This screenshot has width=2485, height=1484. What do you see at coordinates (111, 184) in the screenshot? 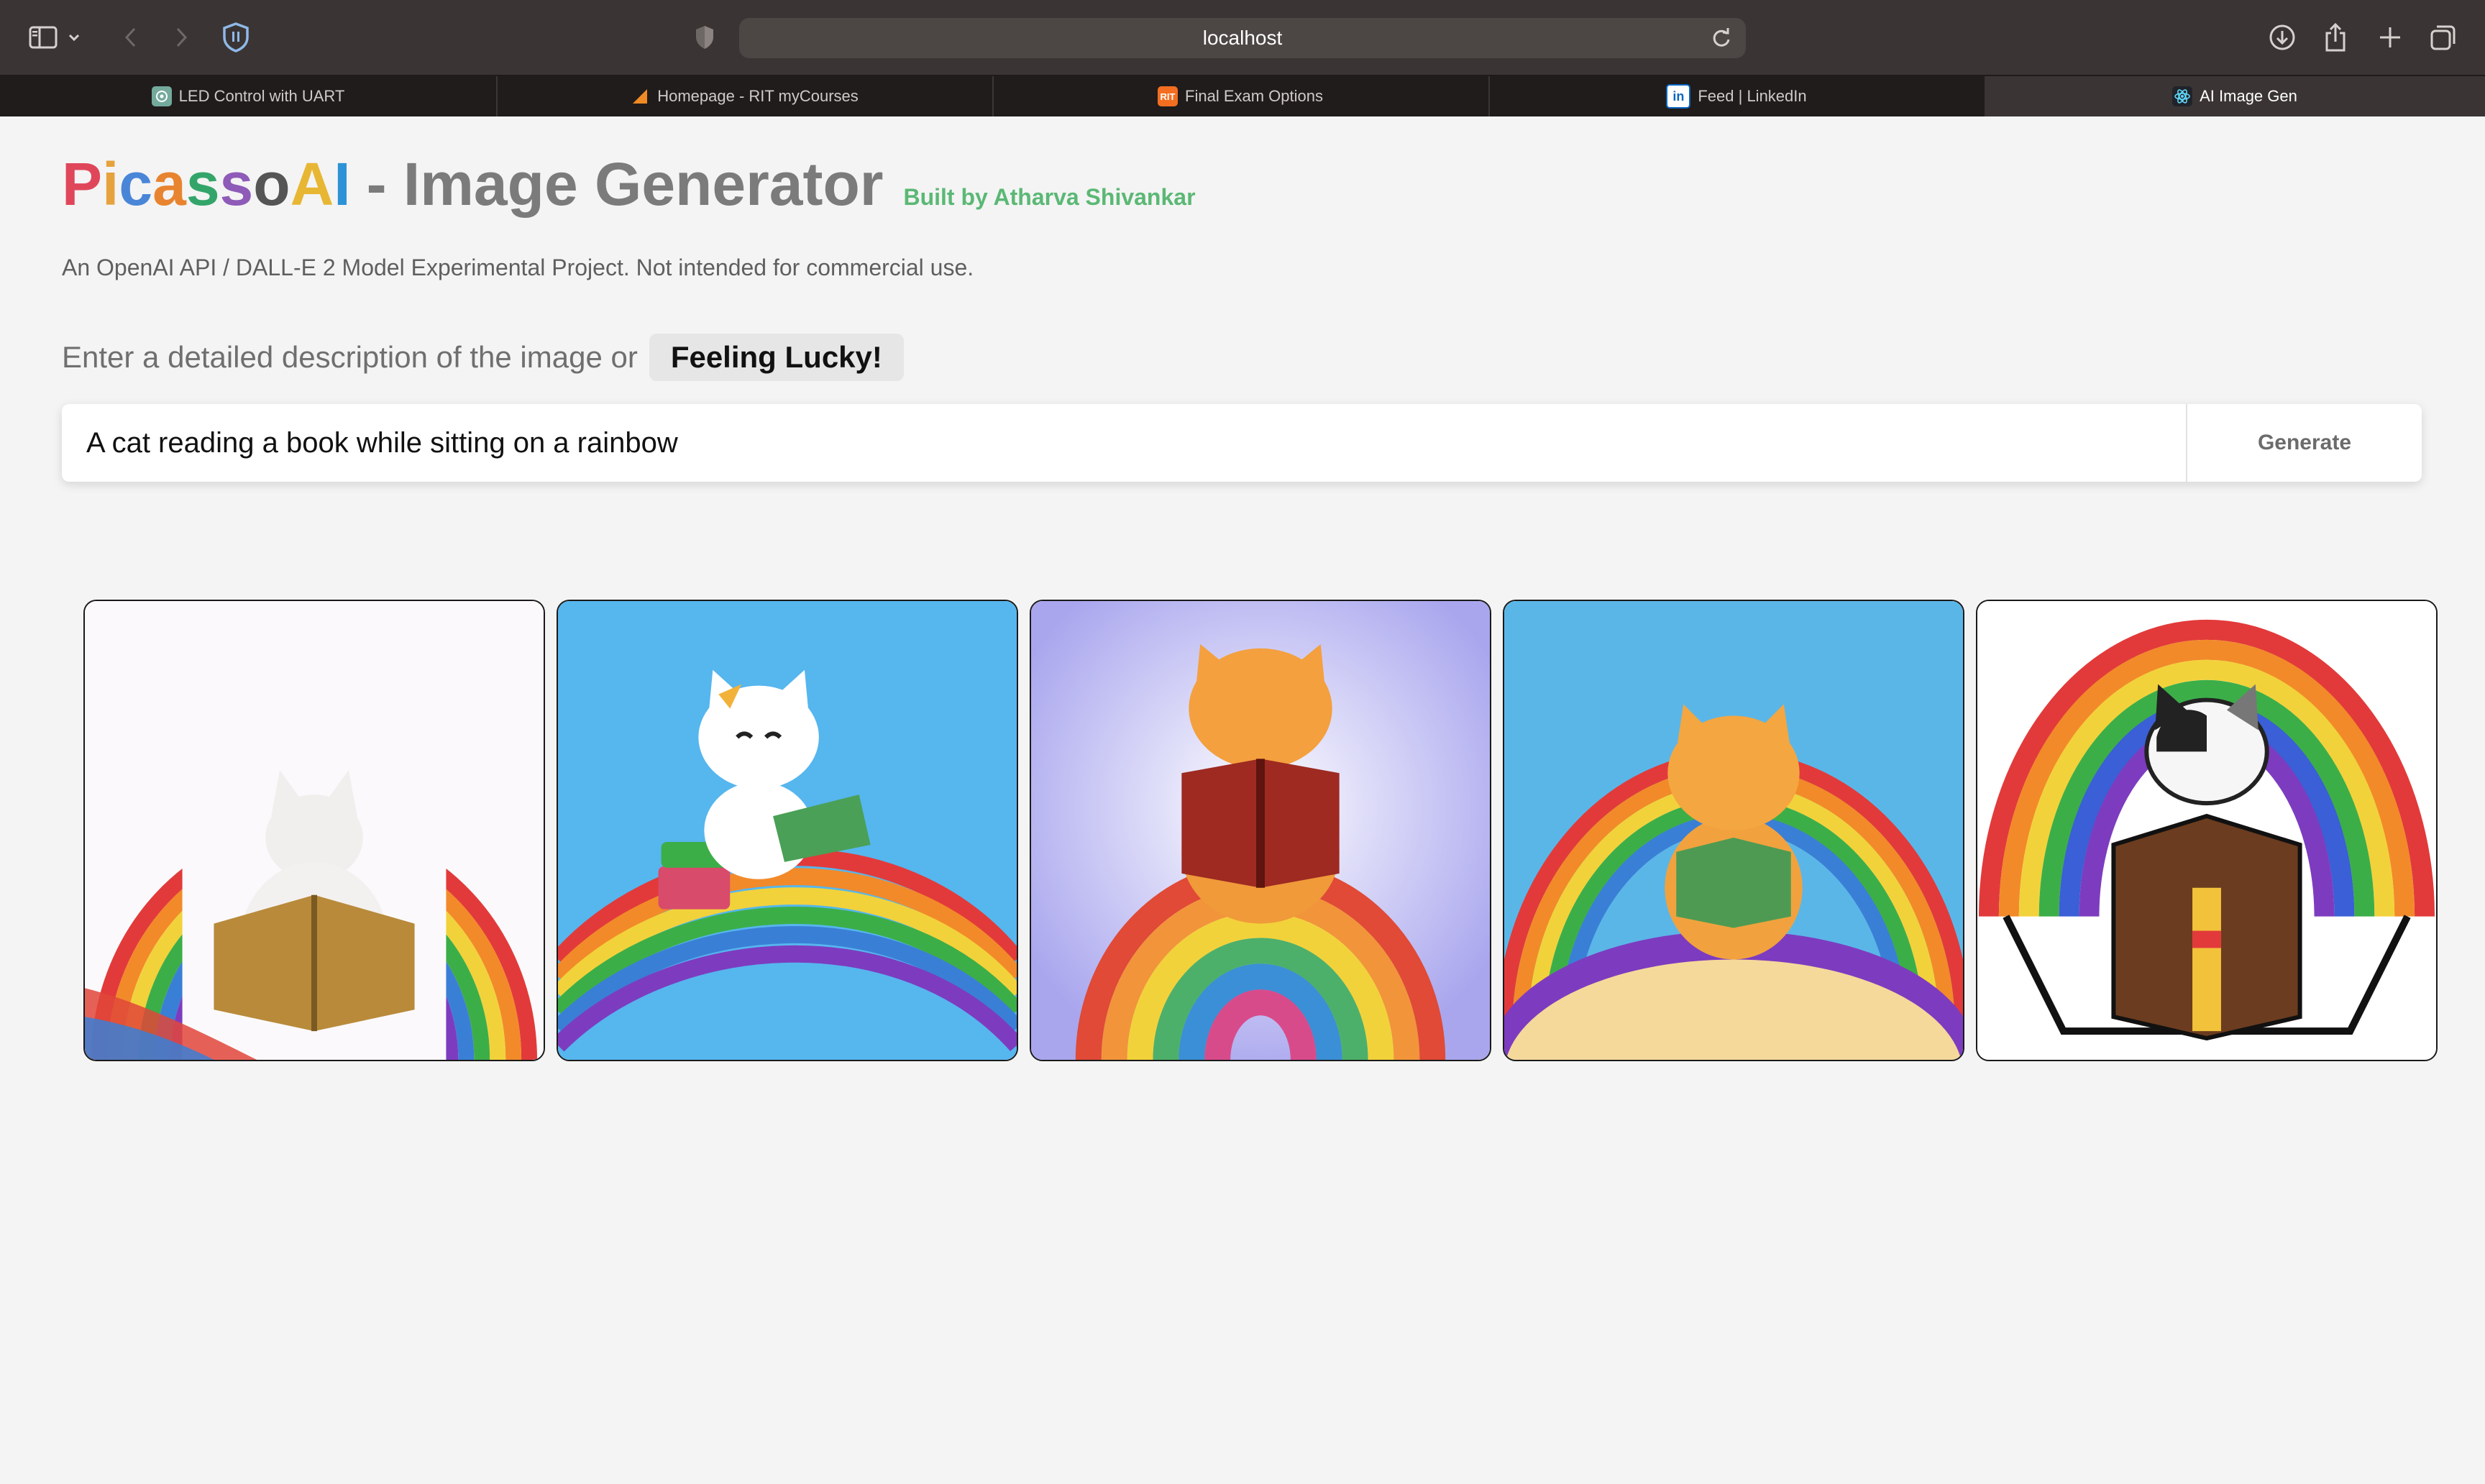
I see `brand-letter: i` at bounding box center [111, 184].